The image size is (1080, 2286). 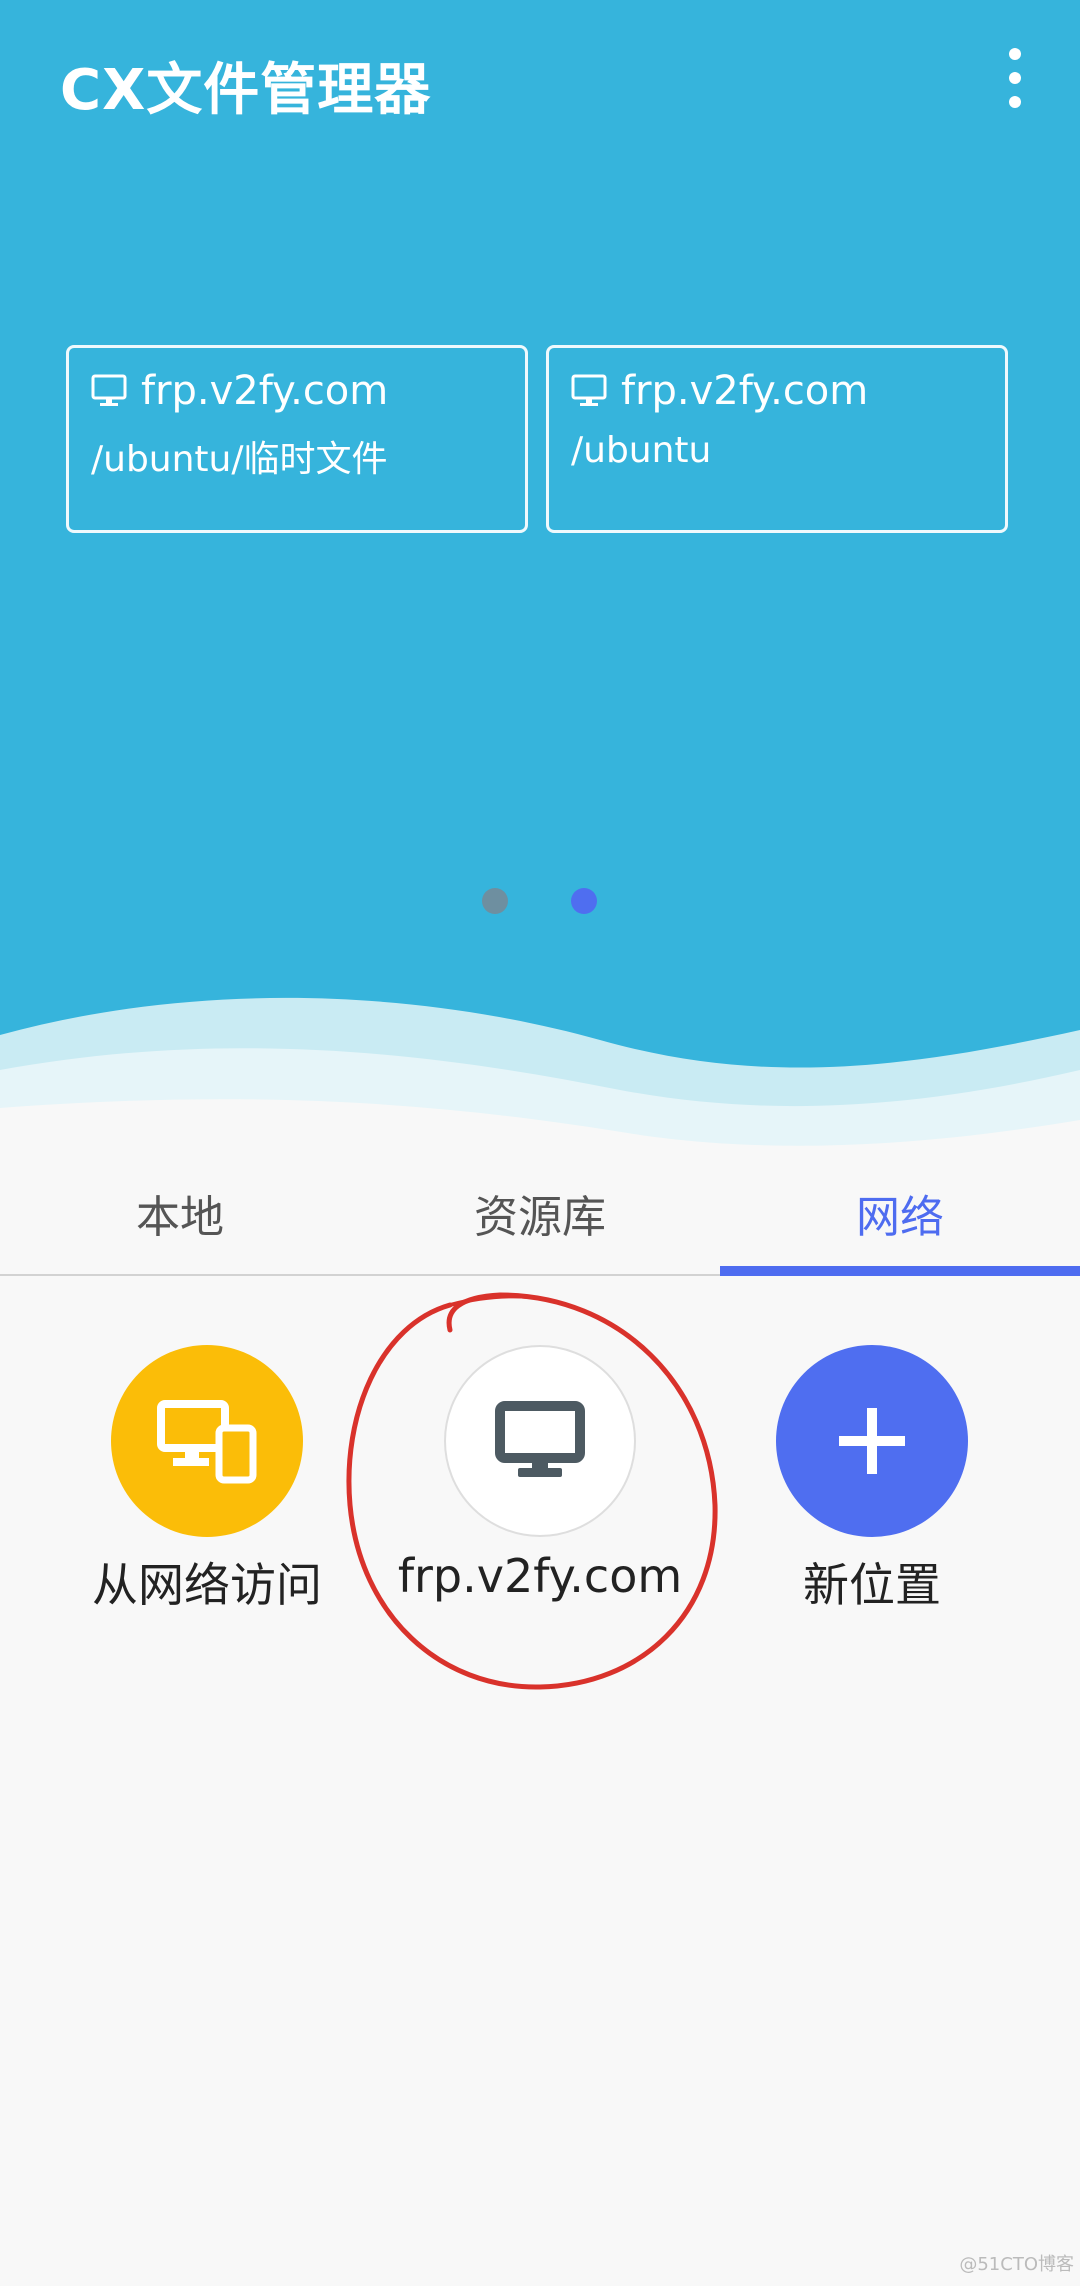 What do you see at coordinates (872, 1585) in the screenshot?
I see `shortcut-label: 新位置` at bounding box center [872, 1585].